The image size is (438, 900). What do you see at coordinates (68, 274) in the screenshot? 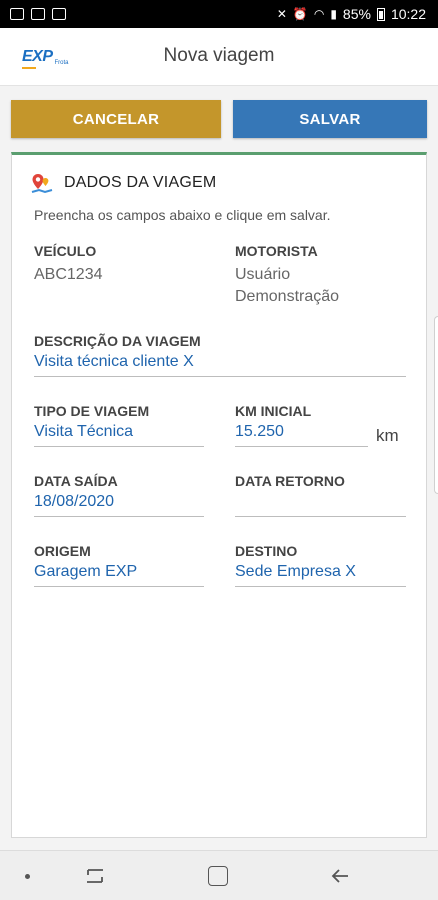
I see `vehicle-value: ABC1234` at bounding box center [68, 274].